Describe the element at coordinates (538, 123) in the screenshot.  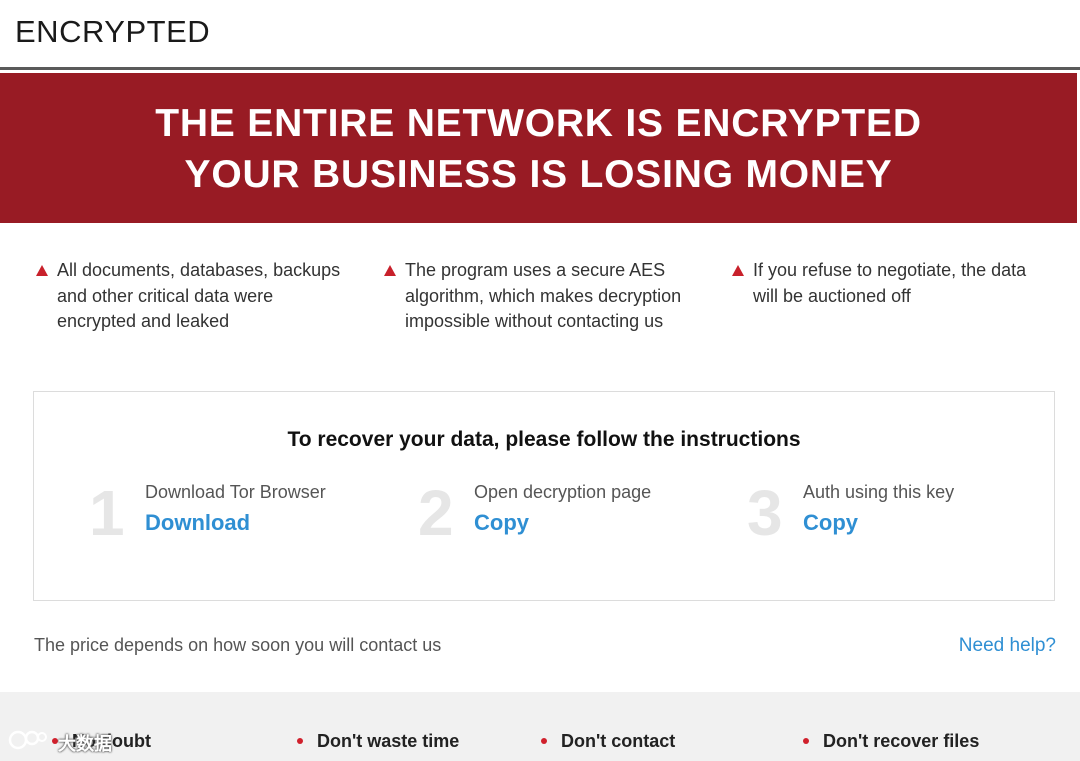
I see `banner-line-1: THE ENTIRE NETWORK IS ENCRYPTED` at that location.